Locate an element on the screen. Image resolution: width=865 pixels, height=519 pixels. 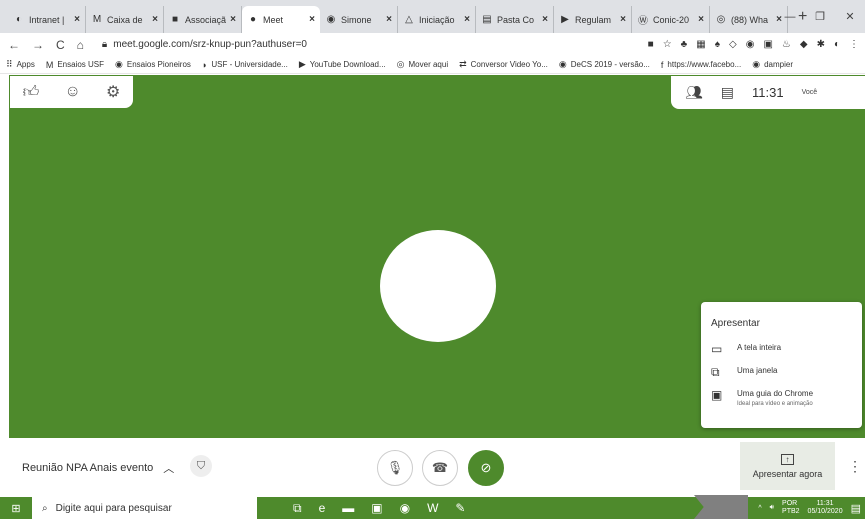
extension-icon: ♣ is located at coordinates (684, 44).